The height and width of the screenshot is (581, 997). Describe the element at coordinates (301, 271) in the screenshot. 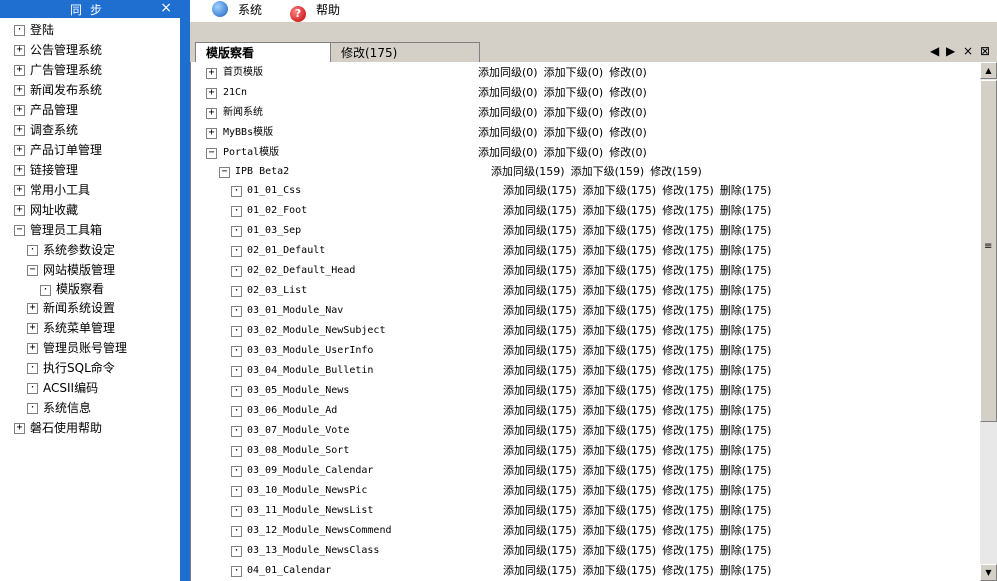

I see `template-name: 02_02_Default_Head` at that location.